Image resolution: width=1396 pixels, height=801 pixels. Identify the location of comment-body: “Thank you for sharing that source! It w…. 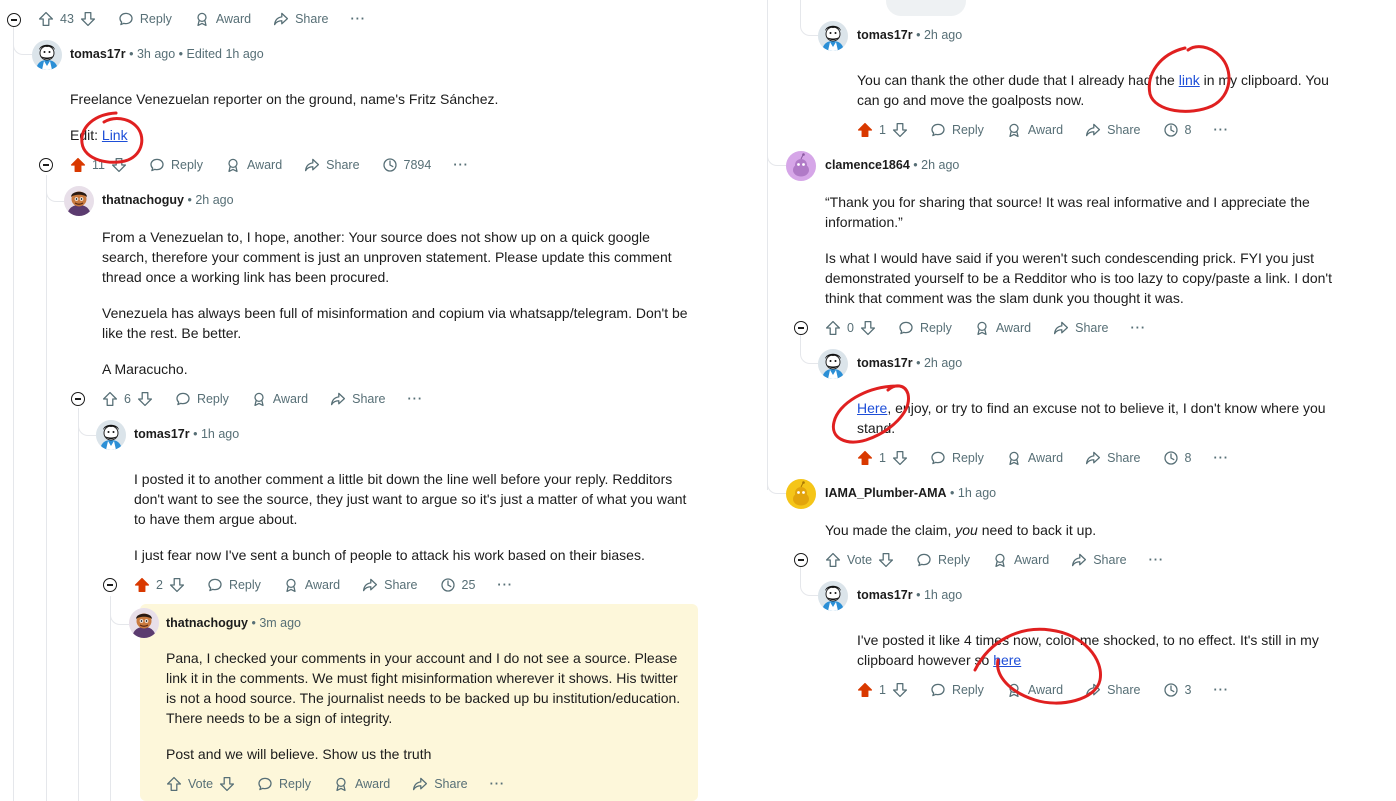
(1087, 258).